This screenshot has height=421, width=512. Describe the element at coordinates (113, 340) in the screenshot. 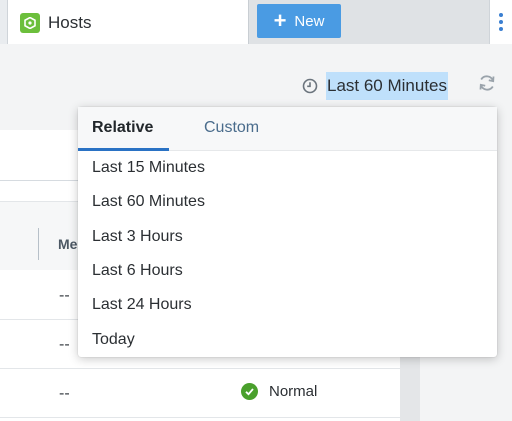

I see `option-today: Today` at that location.